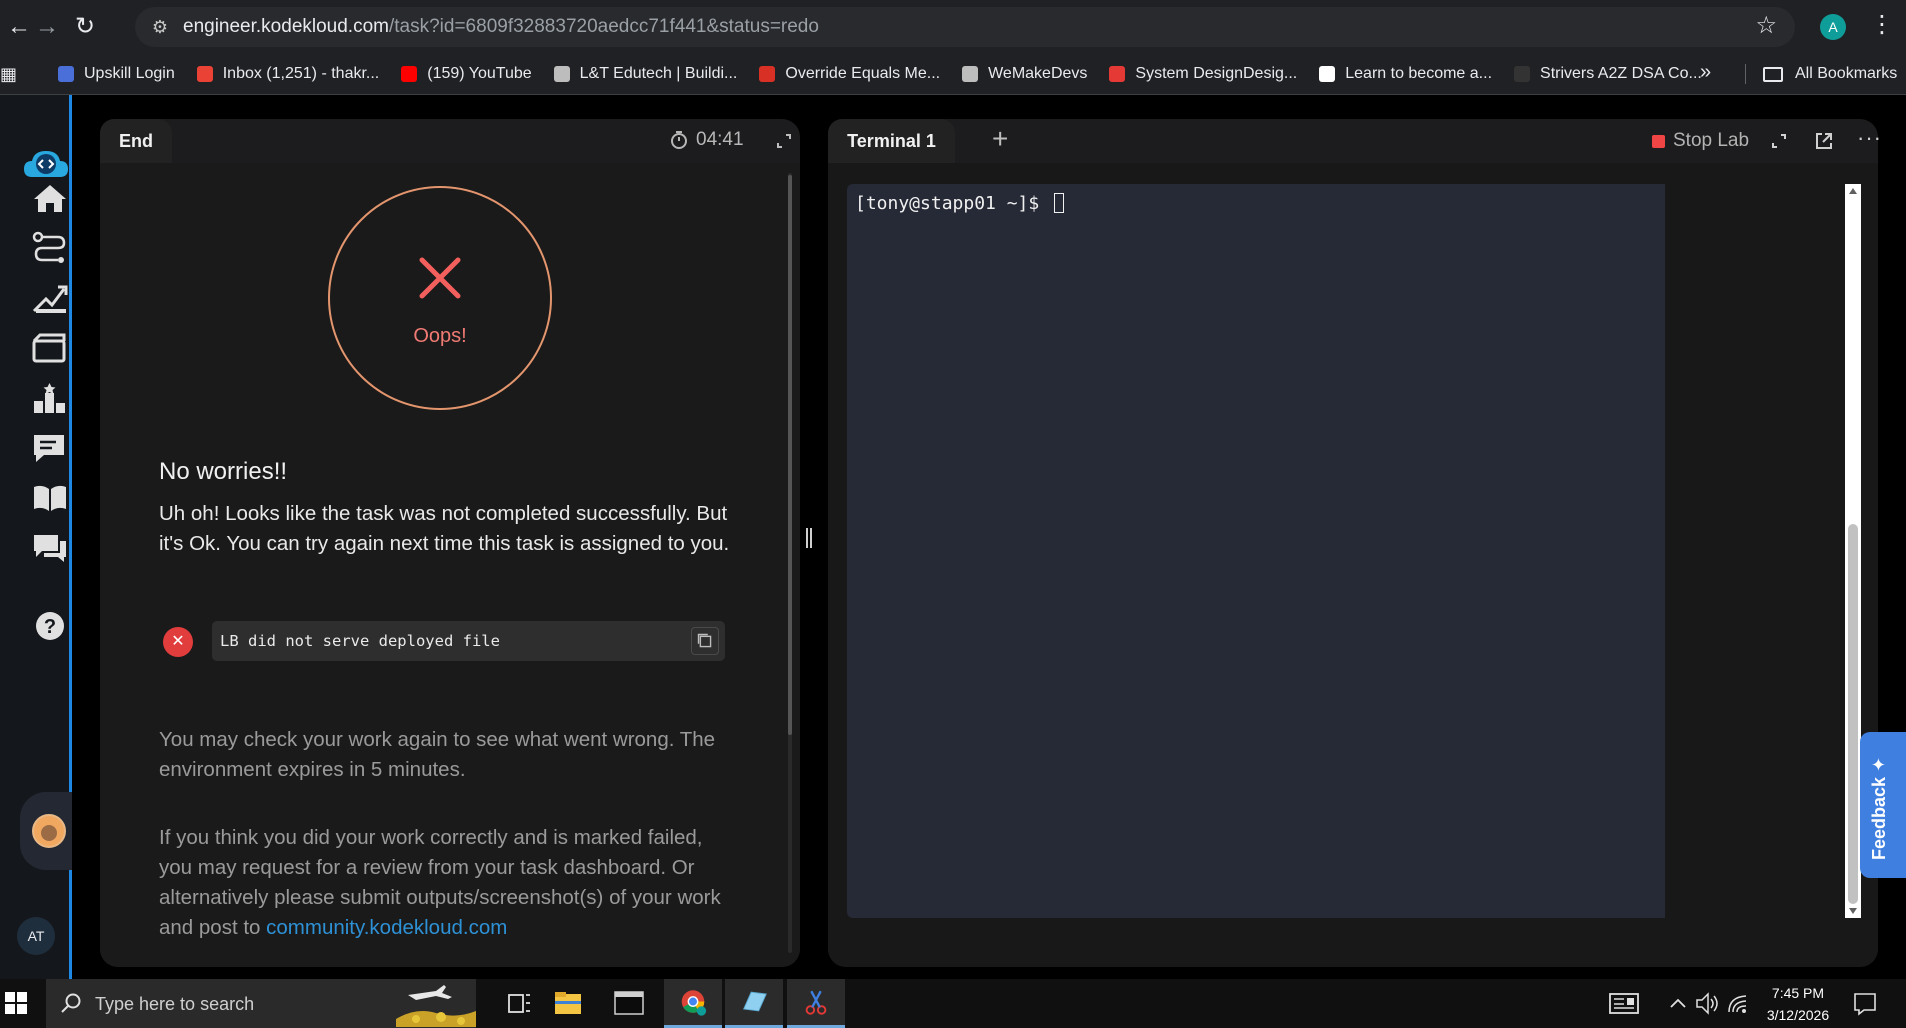  I want to click on lab-icon, so click(50, 348).